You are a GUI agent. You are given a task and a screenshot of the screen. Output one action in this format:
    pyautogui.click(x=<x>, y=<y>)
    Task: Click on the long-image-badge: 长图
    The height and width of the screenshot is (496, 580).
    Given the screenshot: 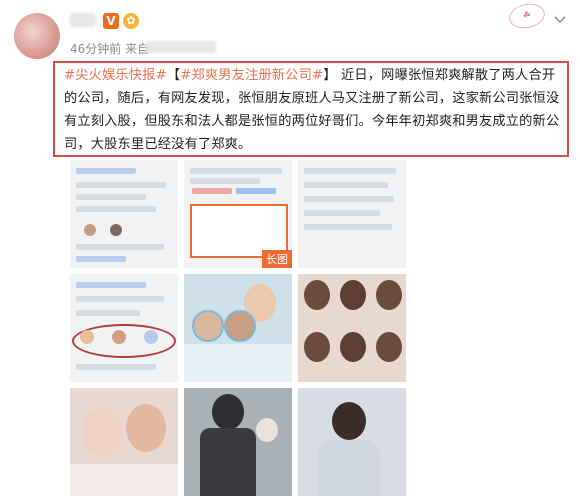 What is the action you would take?
    pyautogui.click(x=277, y=259)
    